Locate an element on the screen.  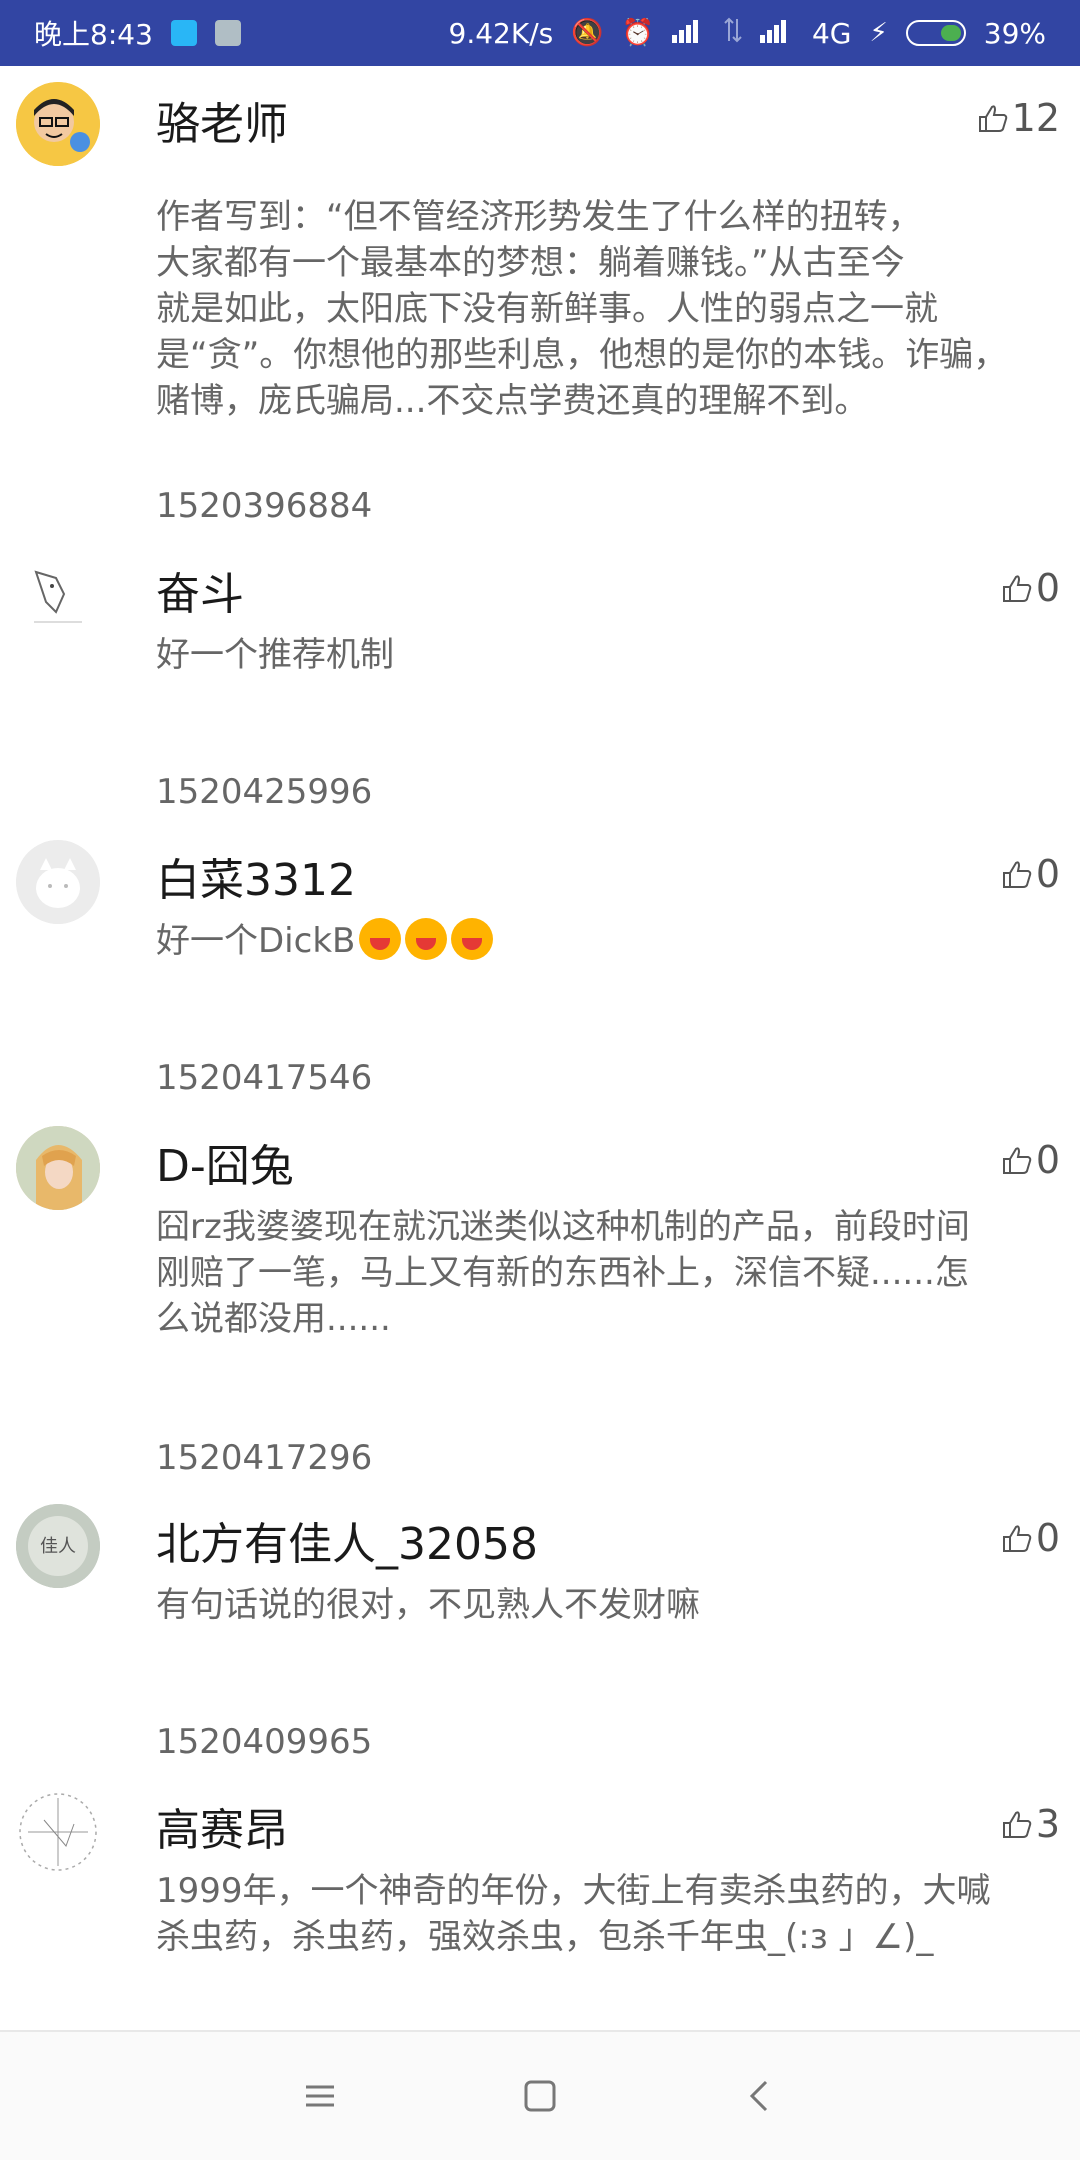
like-button: 12 is located at coordinates (1018, 118).